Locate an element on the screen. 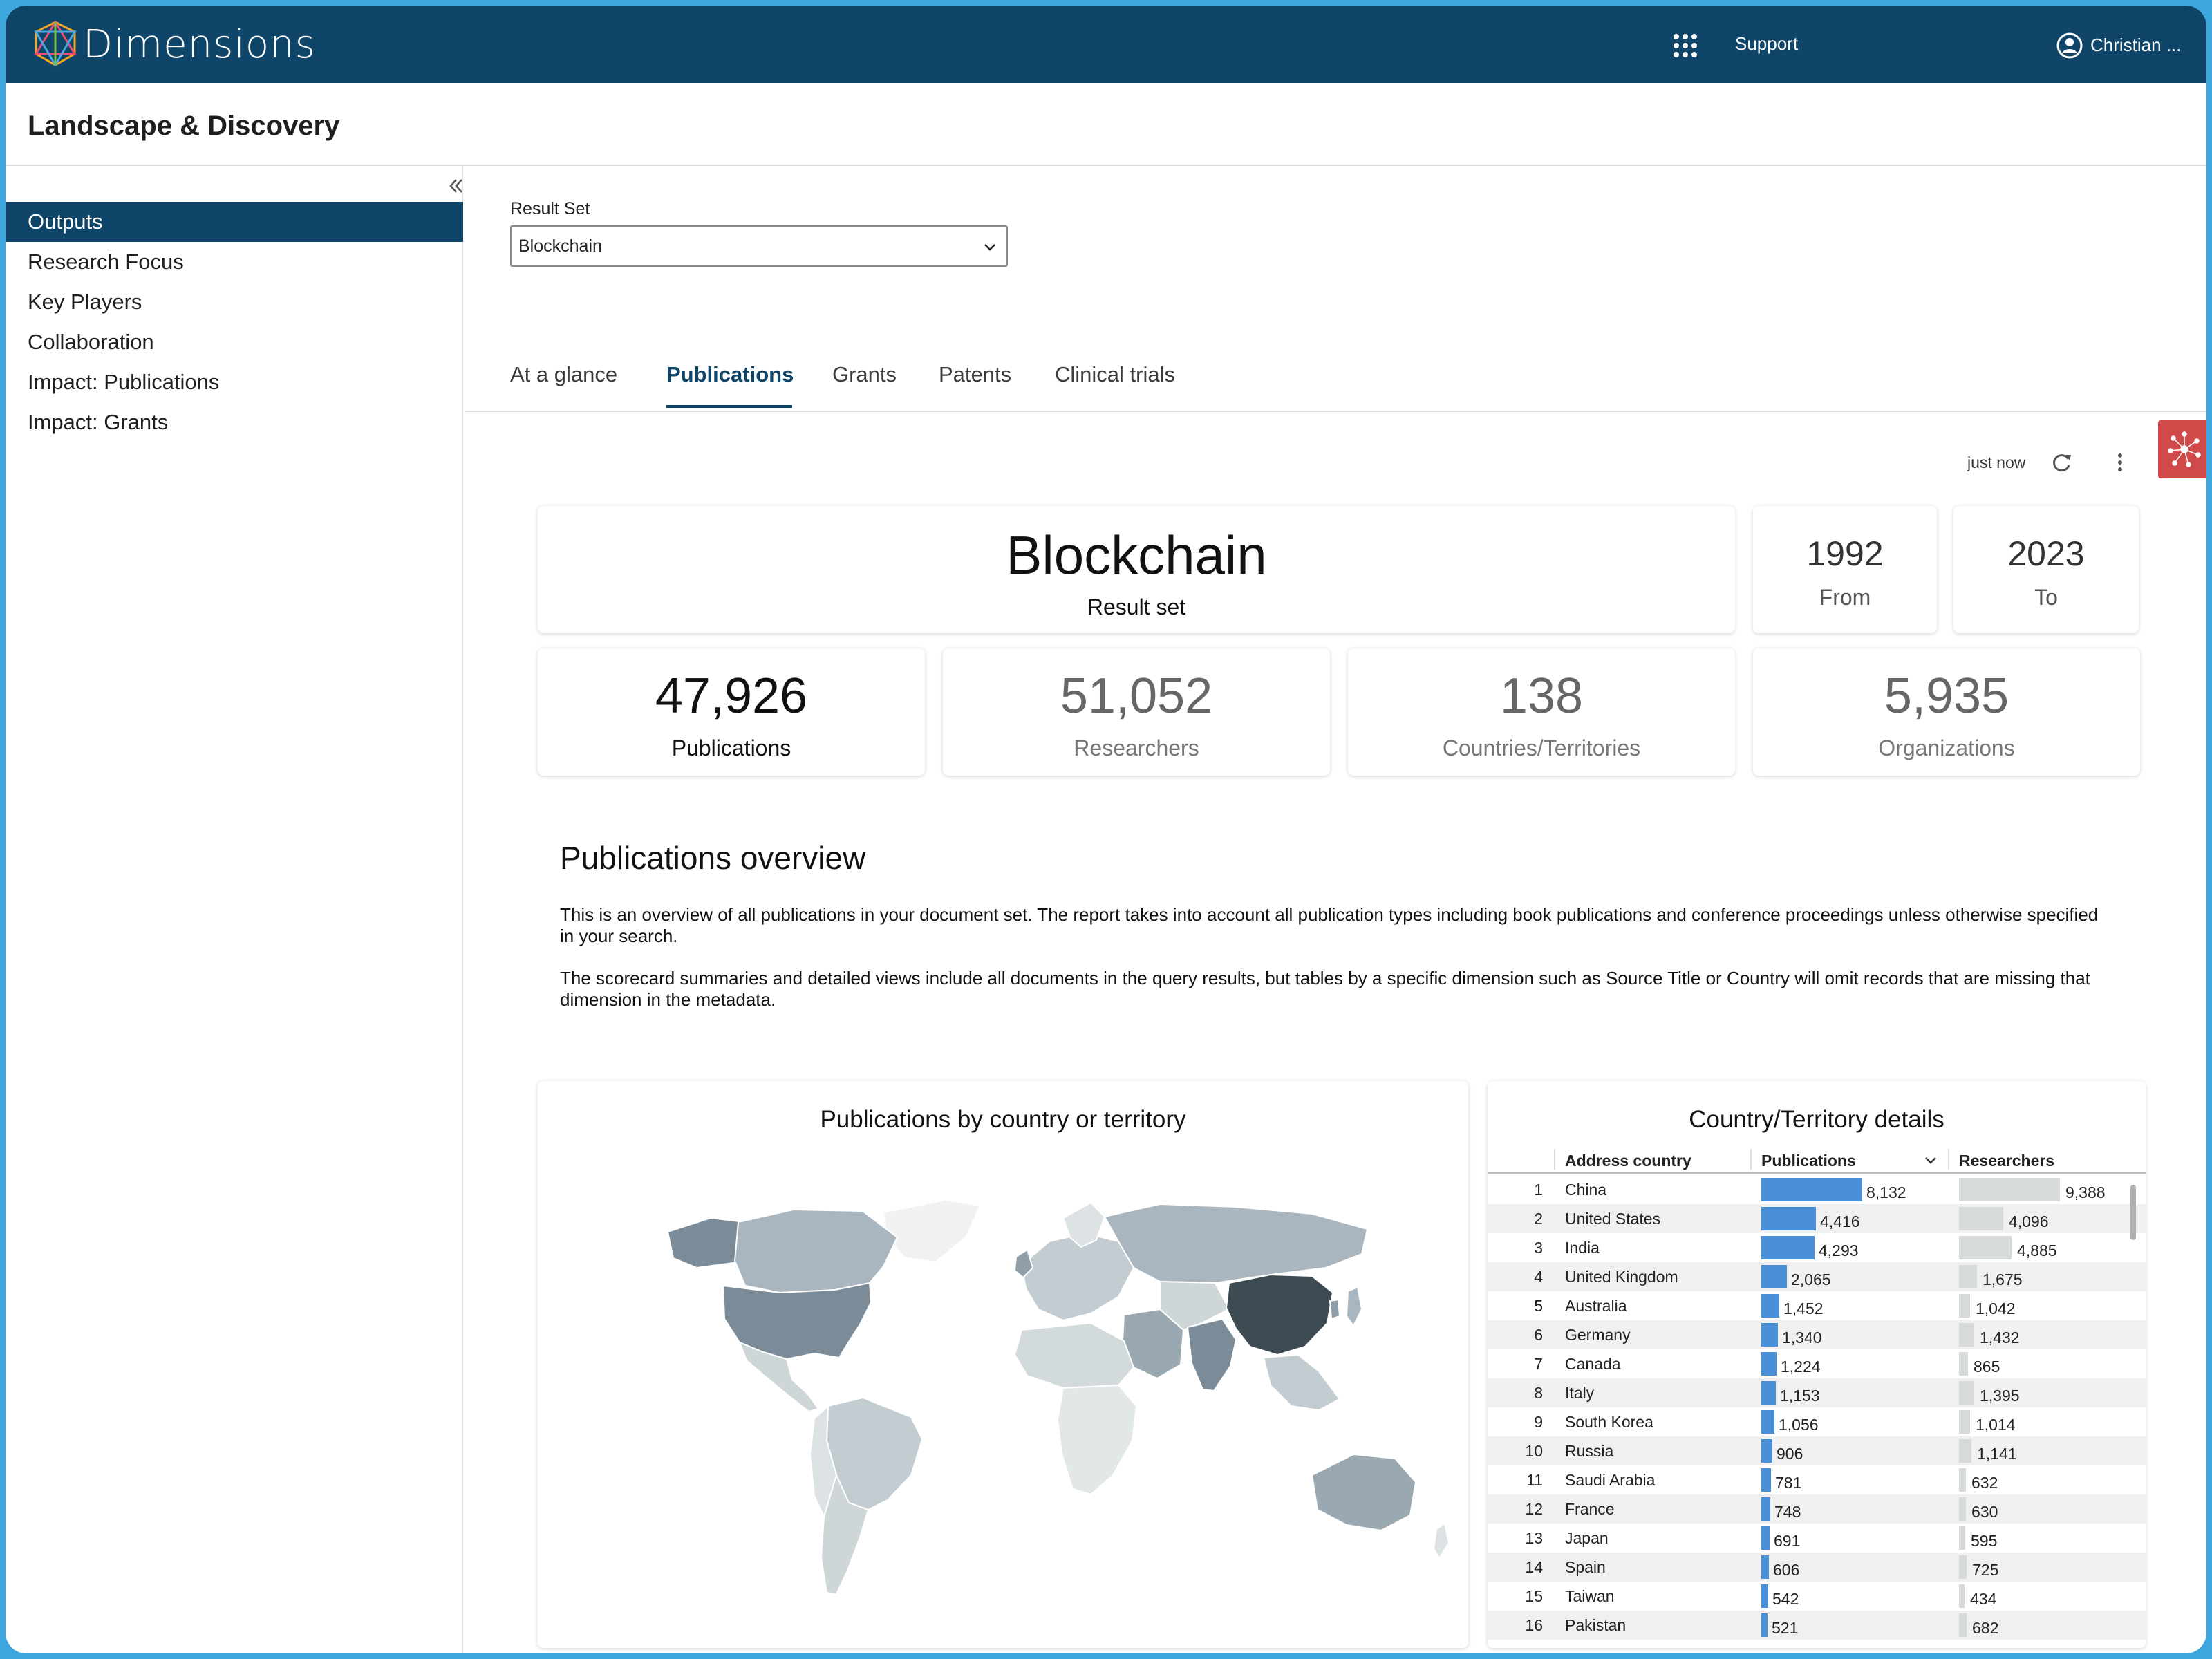 This screenshot has height=1659, width=2212. table-row: 5 Australia 1,452 1,042 is located at coordinates (1817, 1305).